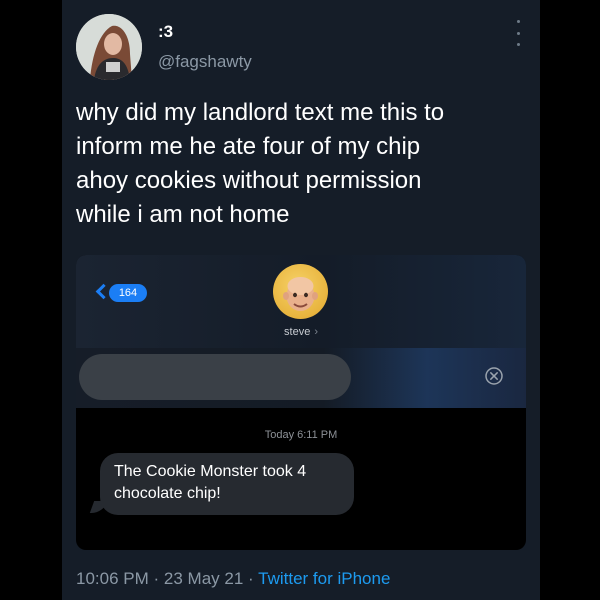  I want to click on memoji-avatar, so click(300, 291).